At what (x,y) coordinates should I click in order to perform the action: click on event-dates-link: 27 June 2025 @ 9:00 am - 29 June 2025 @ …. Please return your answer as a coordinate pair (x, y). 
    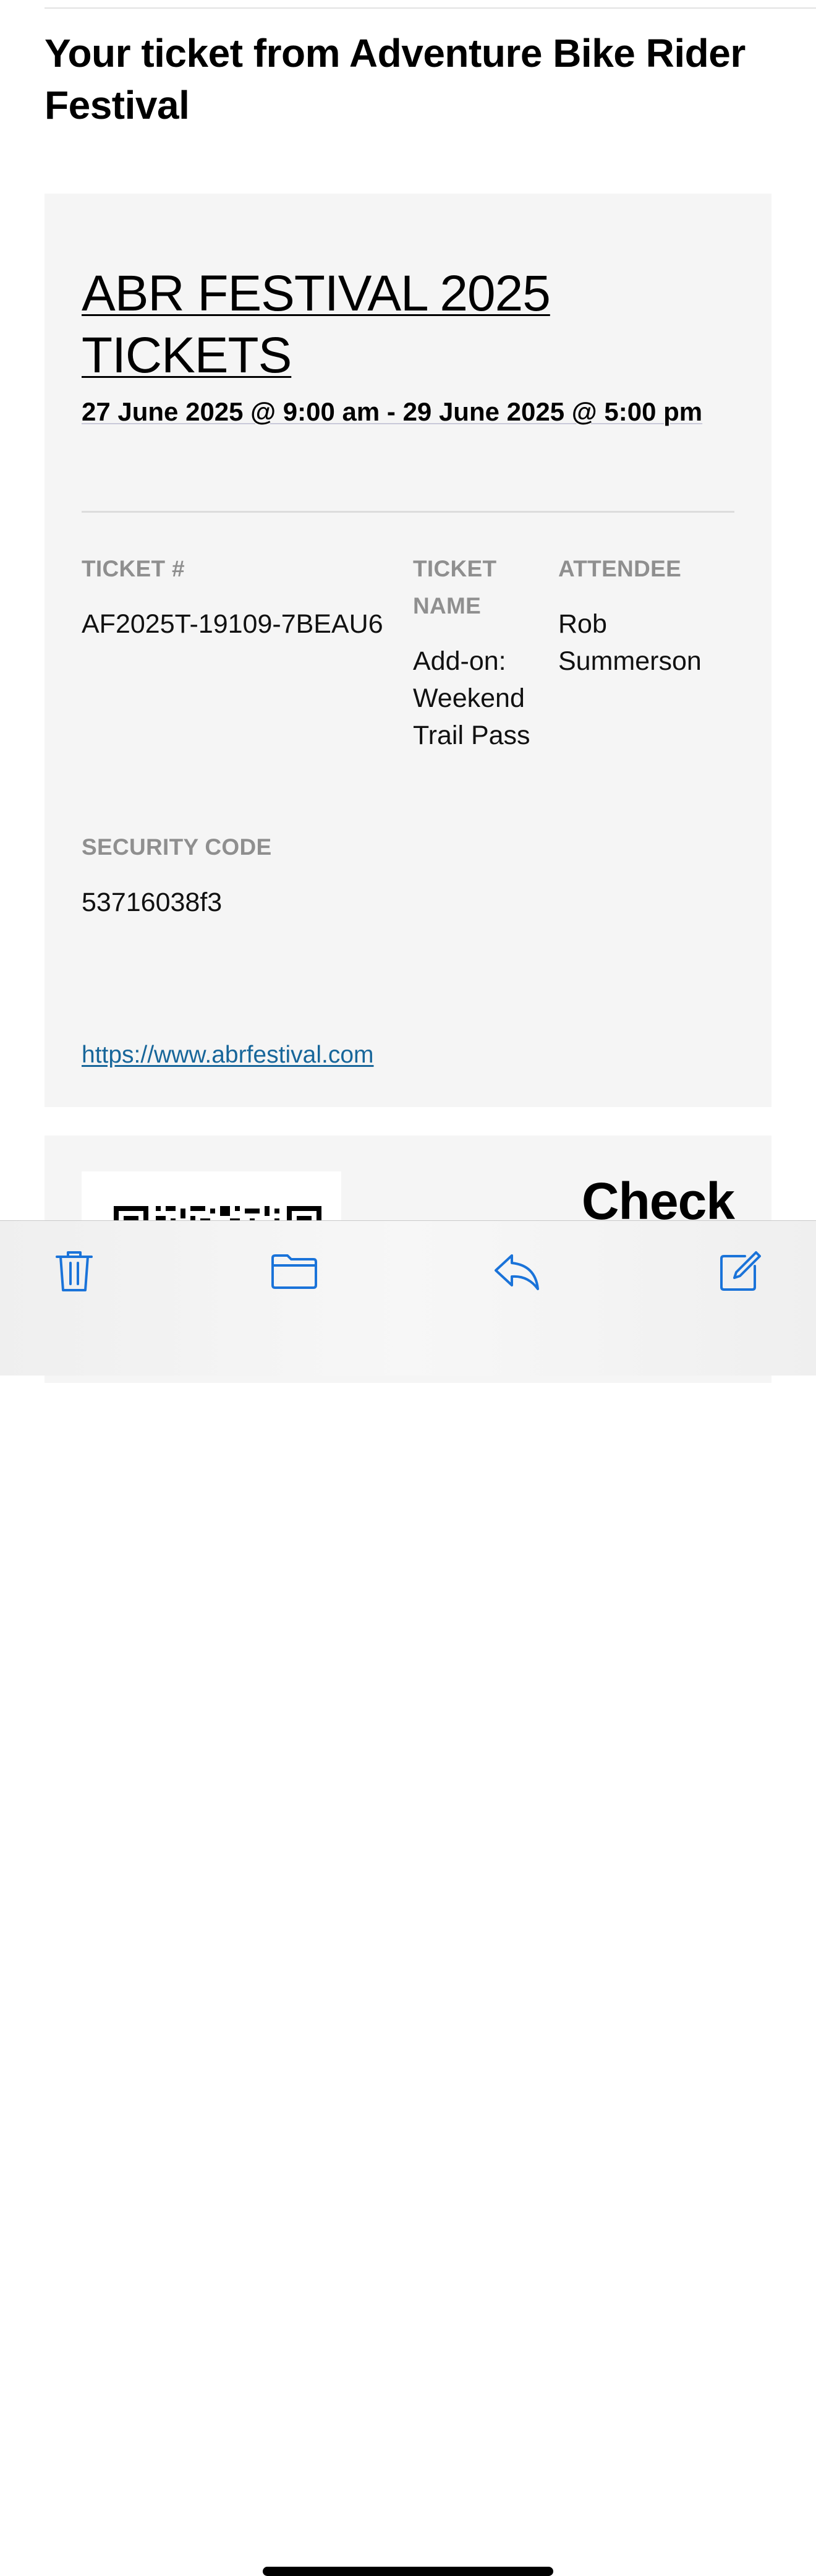
    Looking at the image, I should click on (403, 412).